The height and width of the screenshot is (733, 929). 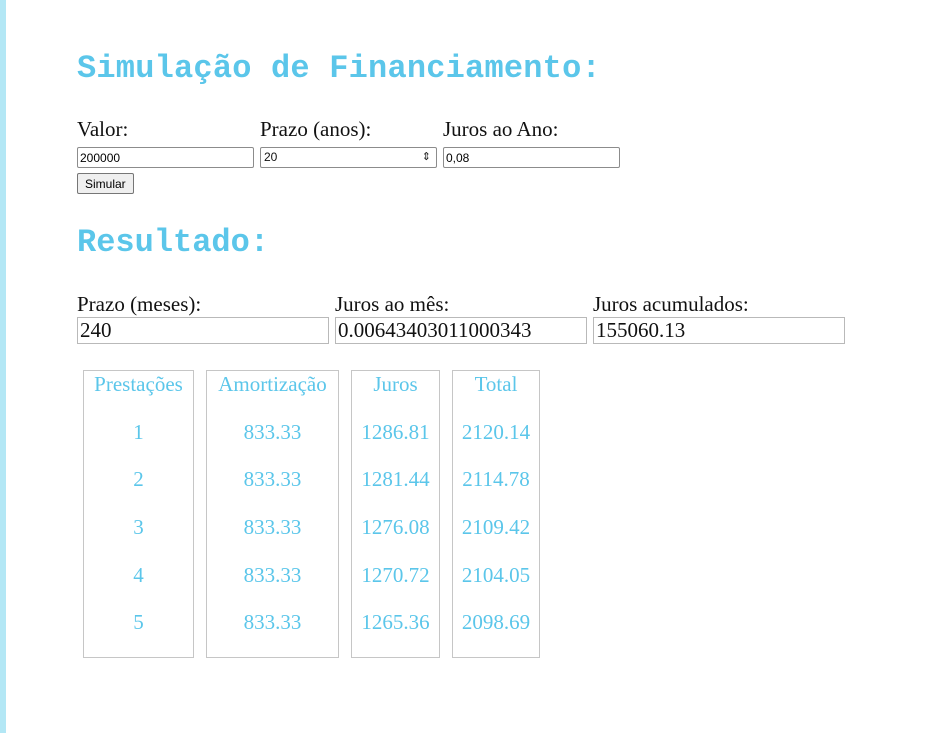 I want to click on table-cell: 1, so click(x=138, y=431).